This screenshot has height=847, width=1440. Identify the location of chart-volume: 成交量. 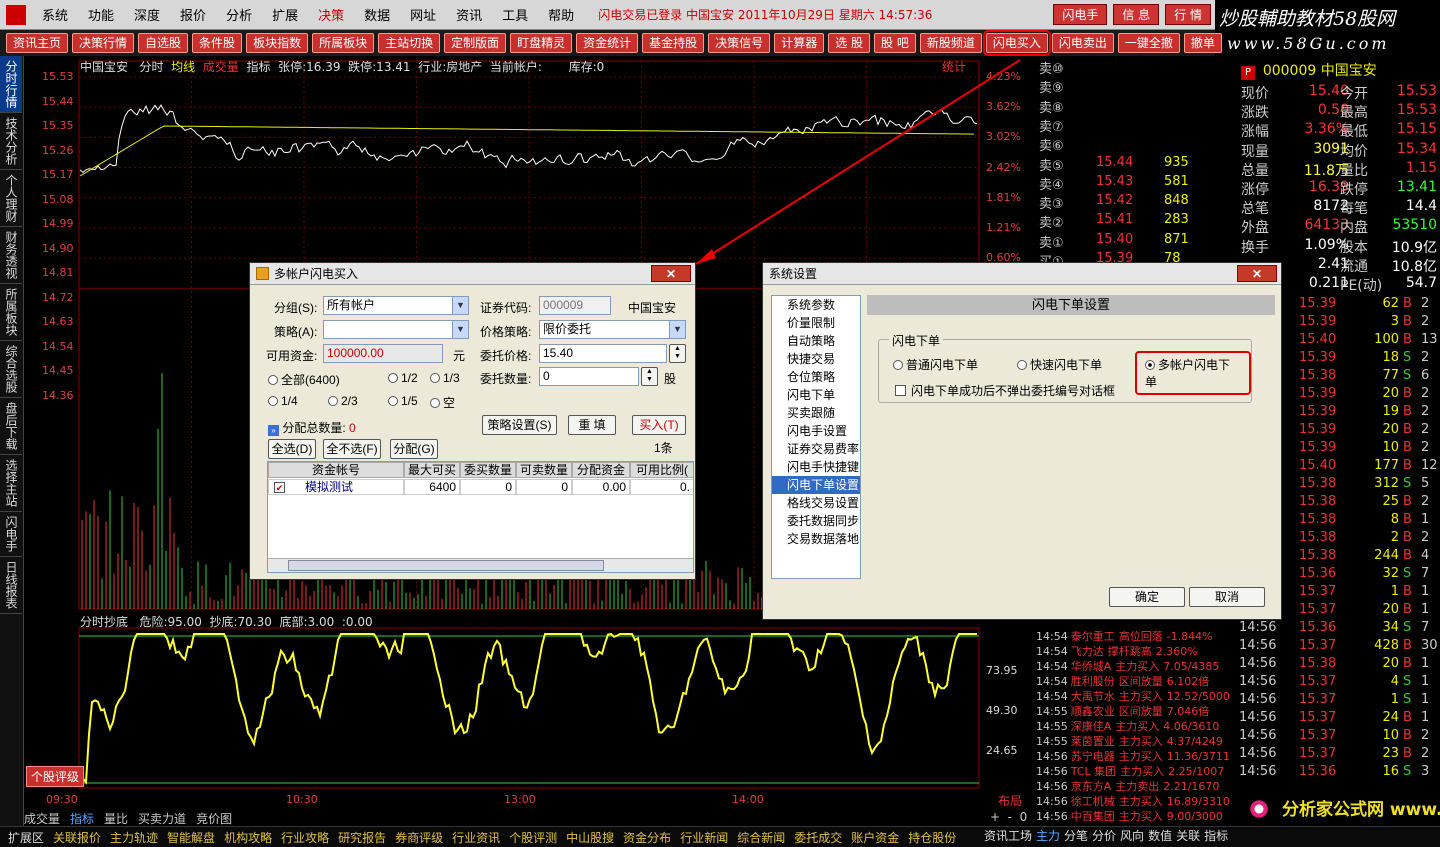
(221, 67).